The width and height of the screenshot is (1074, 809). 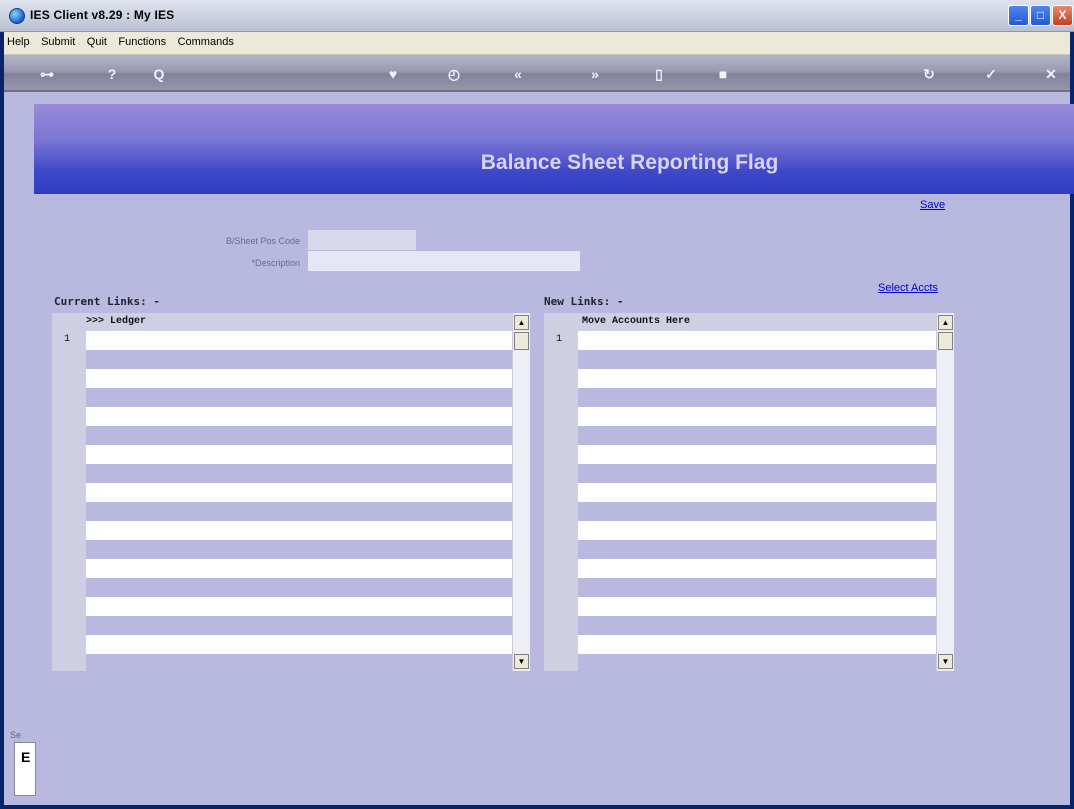 What do you see at coordinates (454, 74) in the screenshot?
I see `clock-icon: ◴` at bounding box center [454, 74].